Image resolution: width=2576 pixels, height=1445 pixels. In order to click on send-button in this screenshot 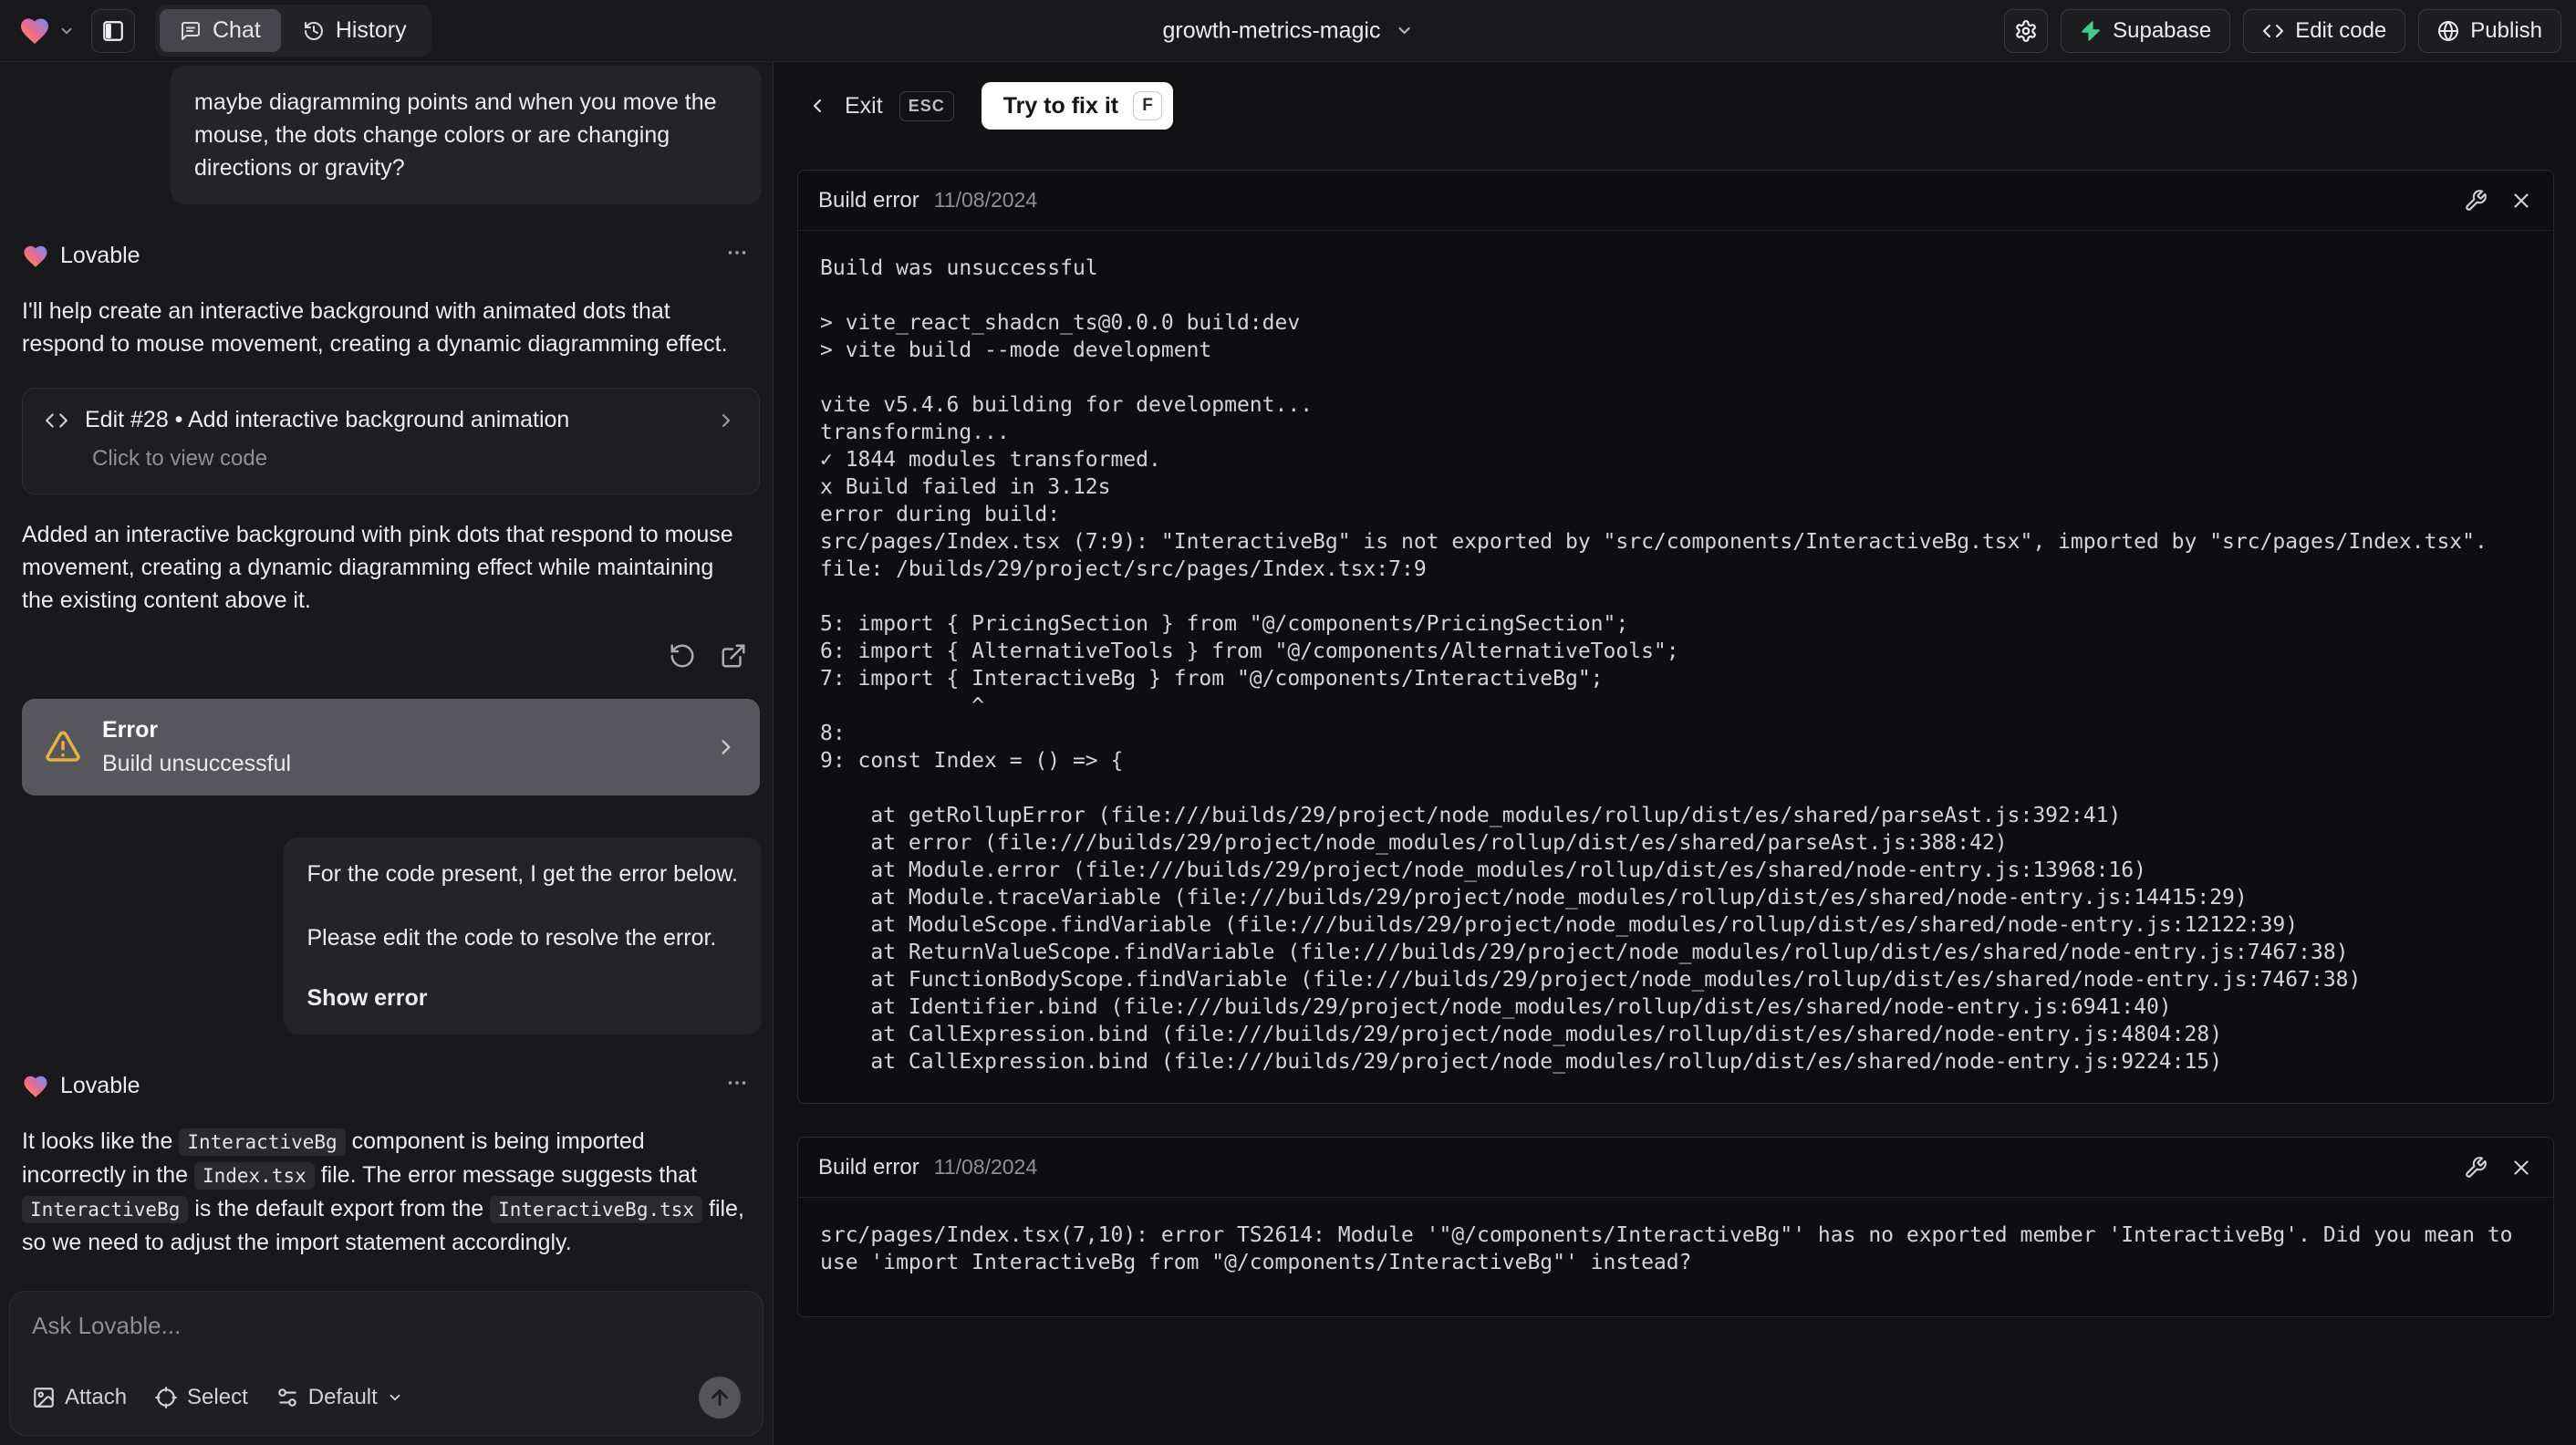, I will do `click(720, 1398)`.